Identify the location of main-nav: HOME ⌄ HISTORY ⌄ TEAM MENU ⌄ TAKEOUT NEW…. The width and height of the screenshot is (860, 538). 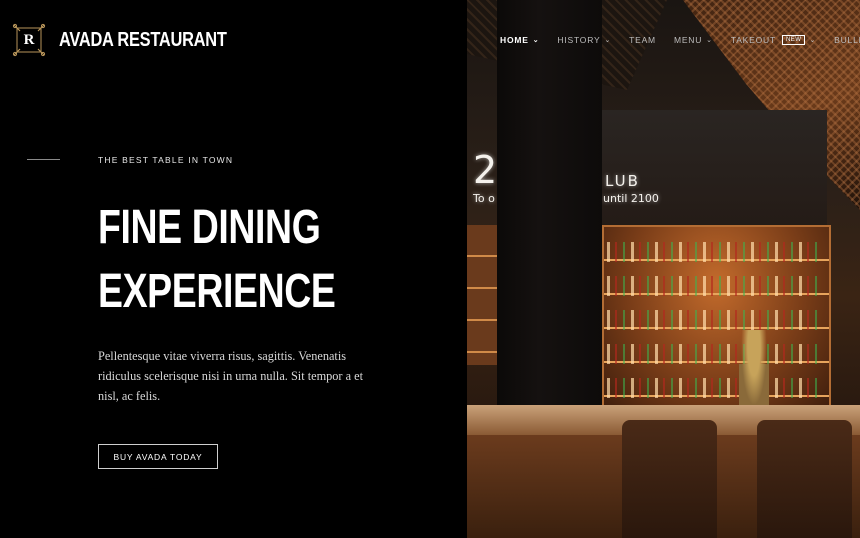
(680, 40).